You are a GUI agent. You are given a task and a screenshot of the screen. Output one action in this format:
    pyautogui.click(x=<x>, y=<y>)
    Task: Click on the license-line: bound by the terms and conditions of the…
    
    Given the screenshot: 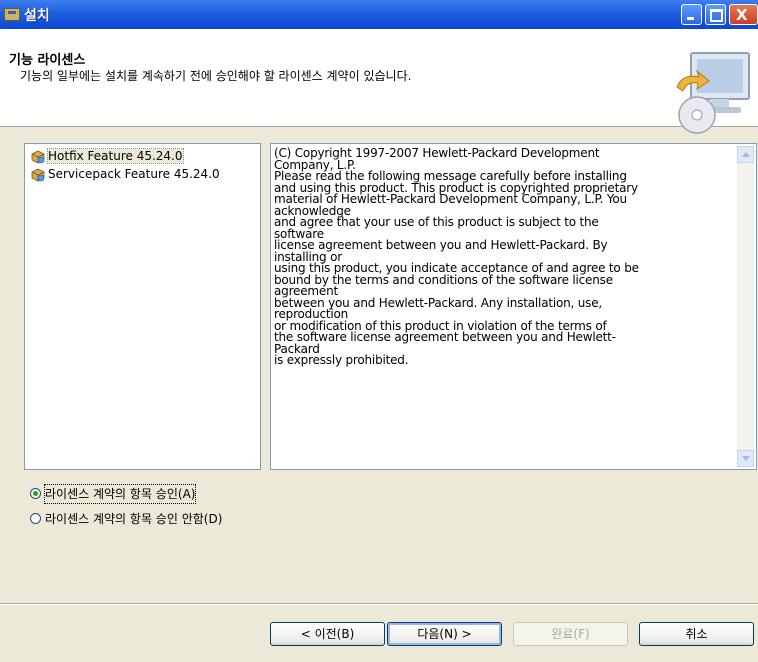 What is the action you would take?
    pyautogui.click(x=443, y=279)
    